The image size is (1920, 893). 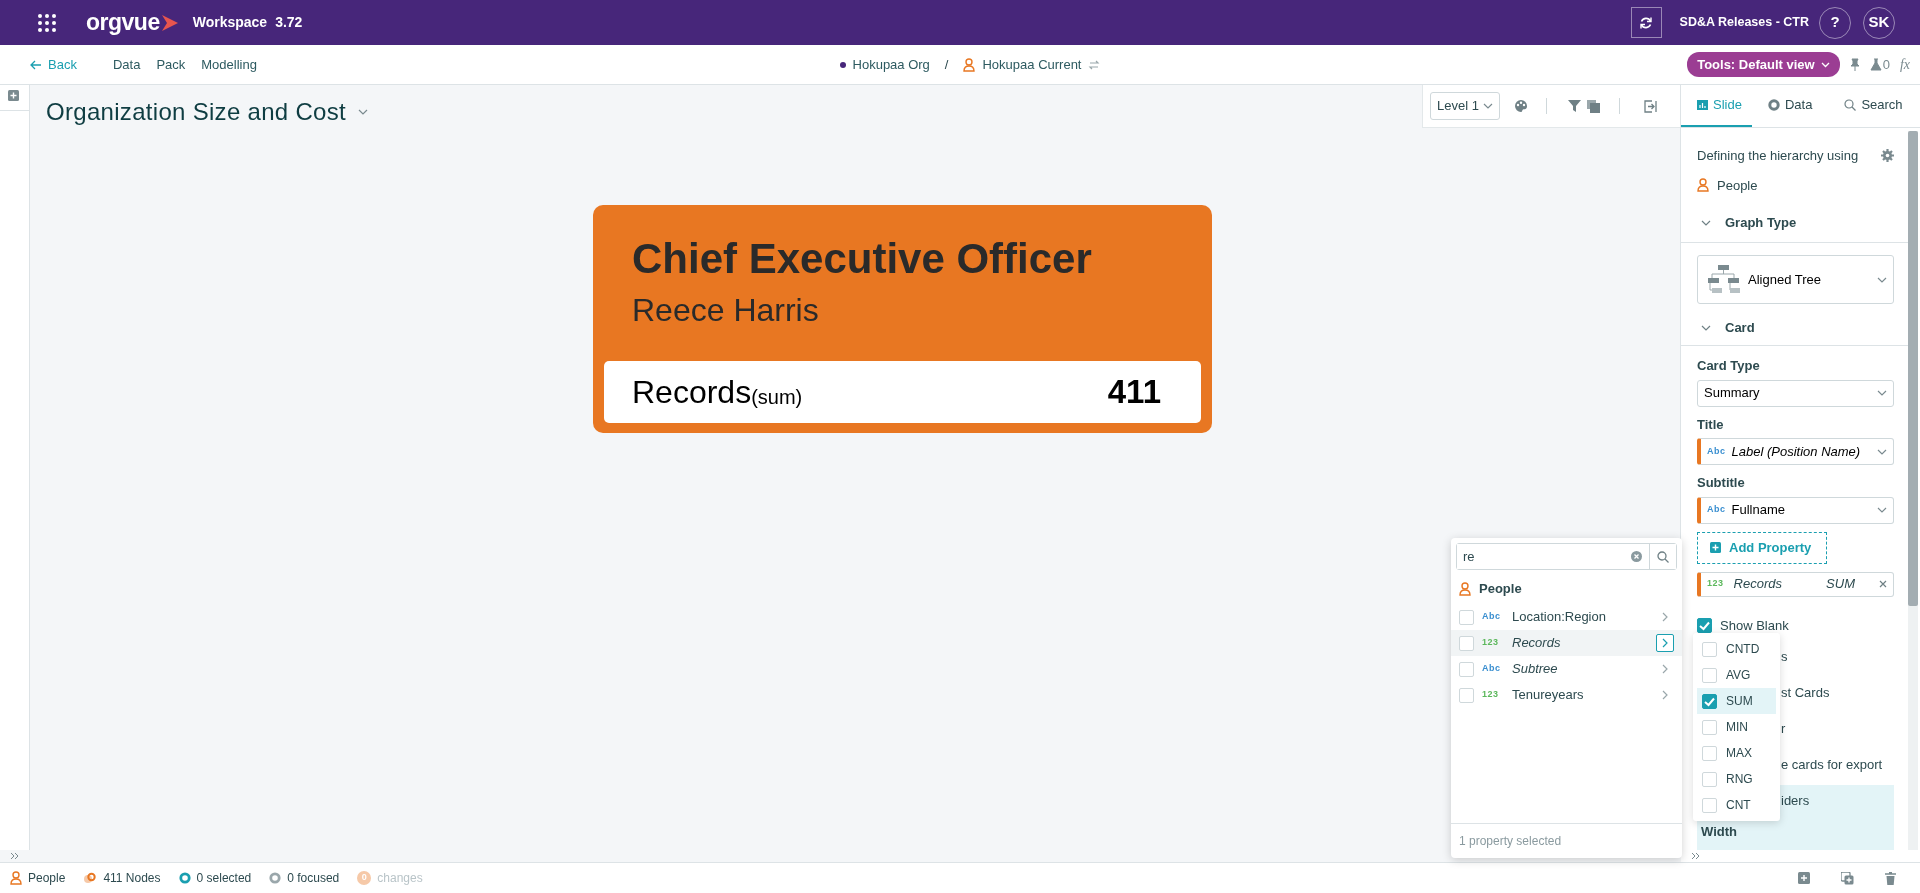 What do you see at coordinates (1736, 701) in the screenshot?
I see `menu-item: SUM` at bounding box center [1736, 701].